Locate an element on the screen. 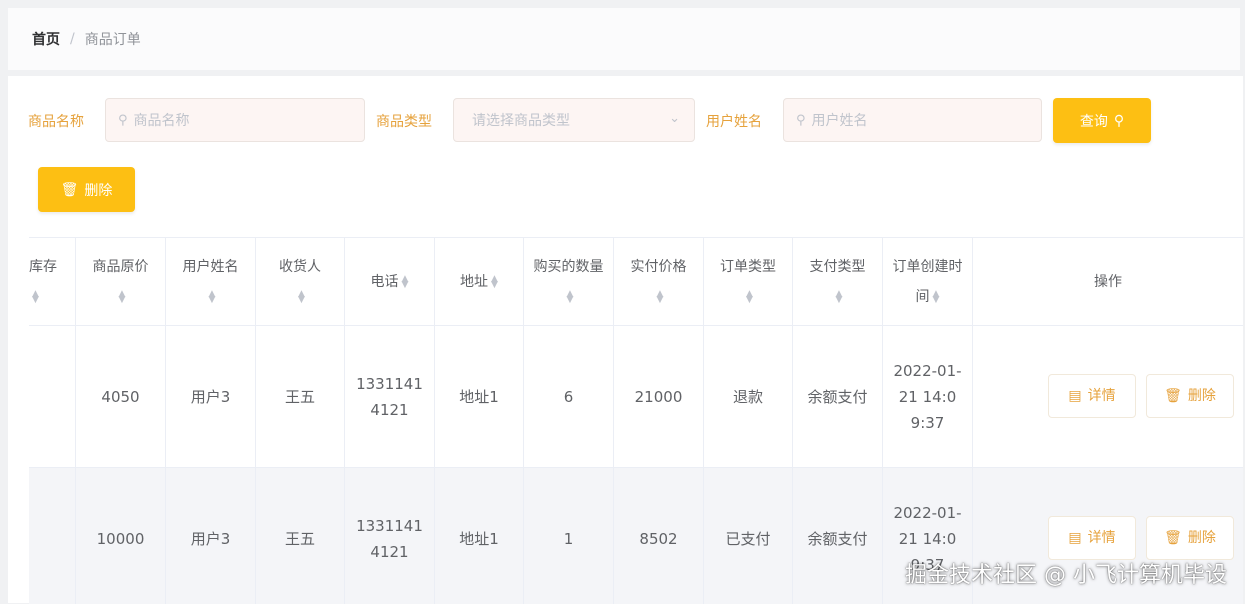 This screenshot has height=604, width=1245. query-button: 查询 ⚲ is located at coordinates (1102, 120).